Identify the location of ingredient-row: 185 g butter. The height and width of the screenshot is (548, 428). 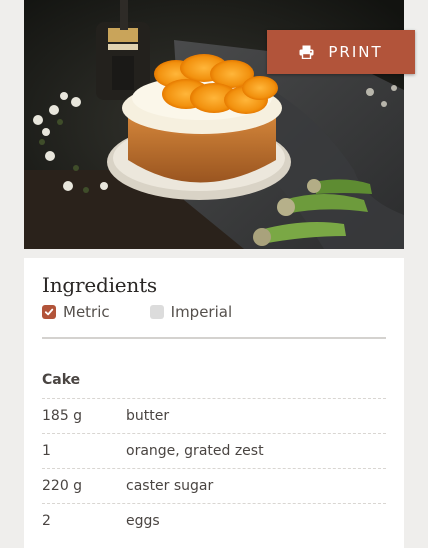
(214, 415).